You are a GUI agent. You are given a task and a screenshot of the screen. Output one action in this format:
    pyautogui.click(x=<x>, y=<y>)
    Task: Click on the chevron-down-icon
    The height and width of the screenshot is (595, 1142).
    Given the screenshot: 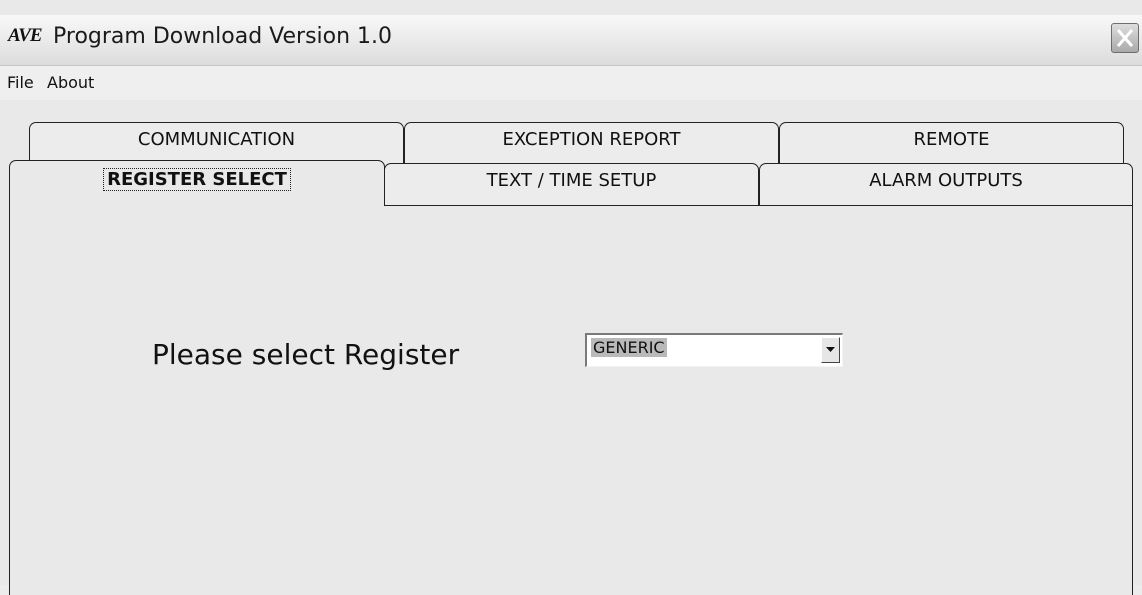 What is the action you would take?
    pyautogui.click(x=830, y=349)
    